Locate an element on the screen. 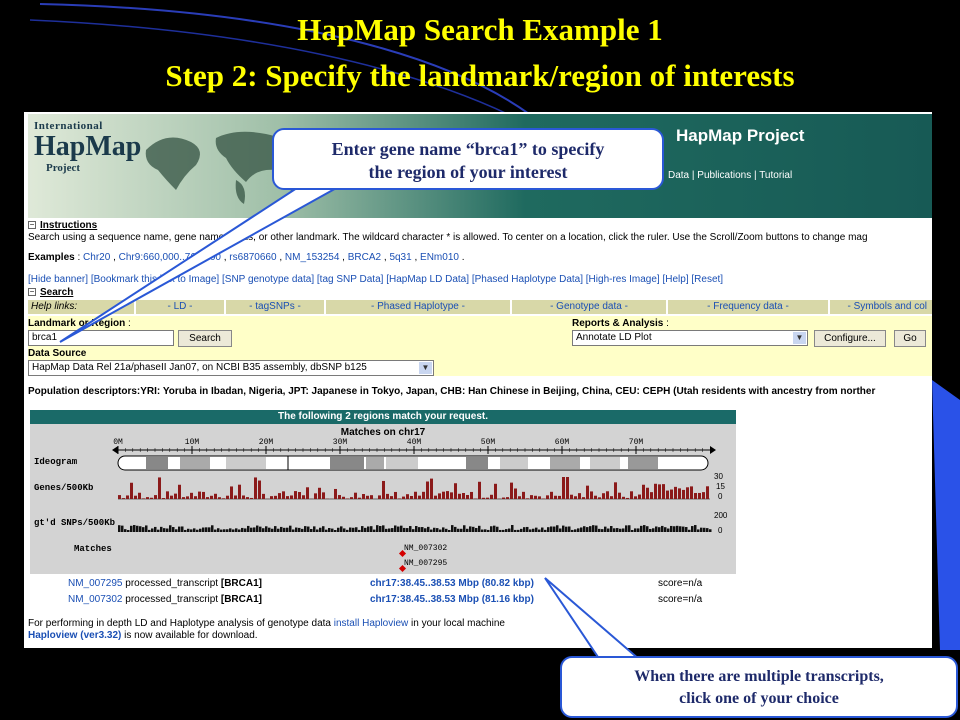 Image resolution: width=960 pixels, height=720 pixels. landmark-input: brca1 is located at coordinates (101, 338).